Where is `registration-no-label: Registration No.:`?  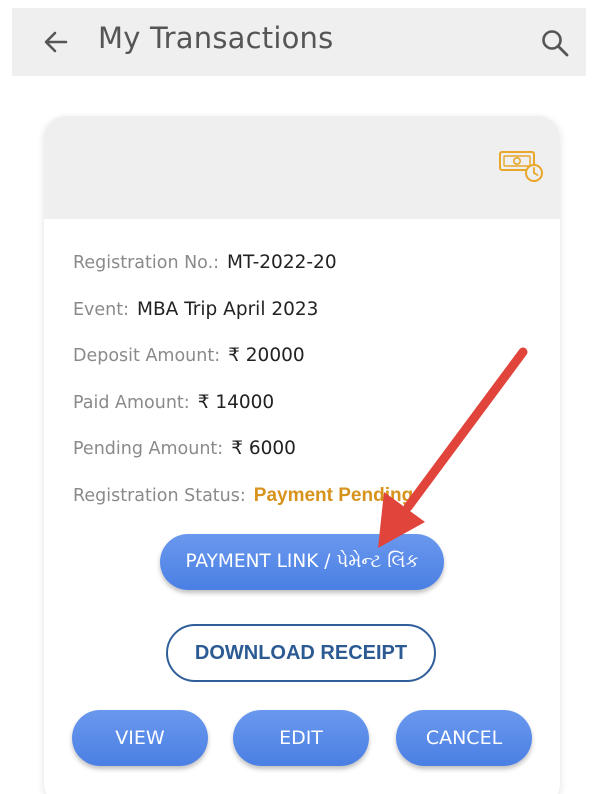
registration-no-label: Registration No.: is located at coordinates (146, 263).